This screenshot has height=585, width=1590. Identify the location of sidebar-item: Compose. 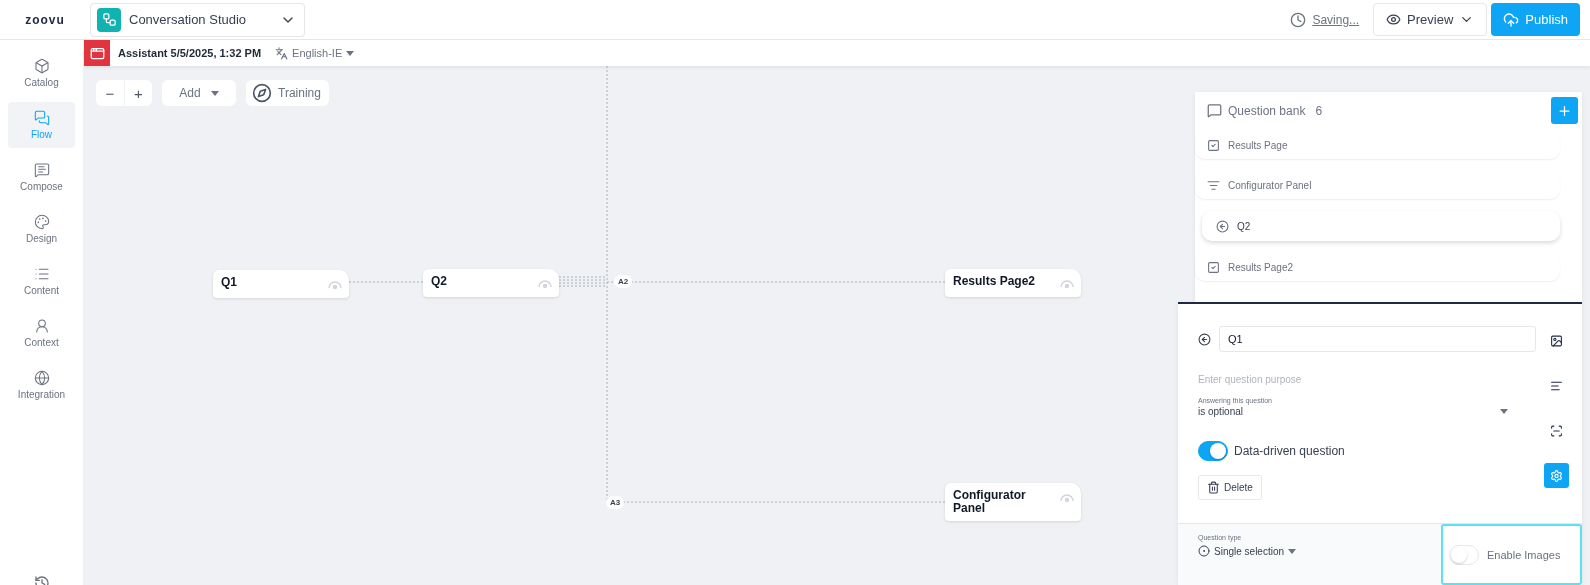
(41, 177).